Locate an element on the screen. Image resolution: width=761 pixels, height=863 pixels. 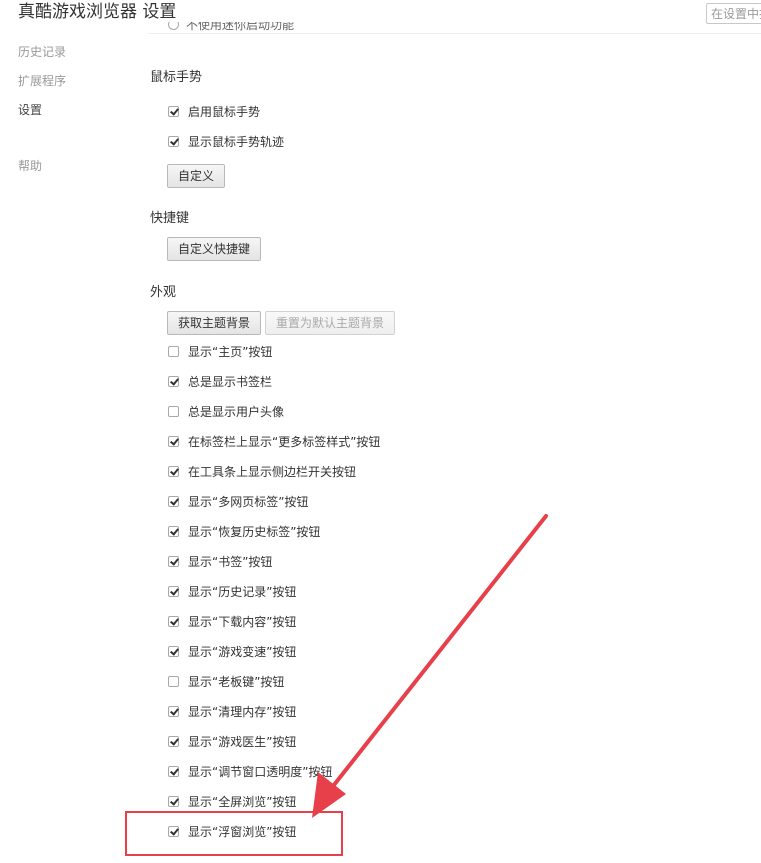
annotation-highlight-box is located at coordinates (234, 833).